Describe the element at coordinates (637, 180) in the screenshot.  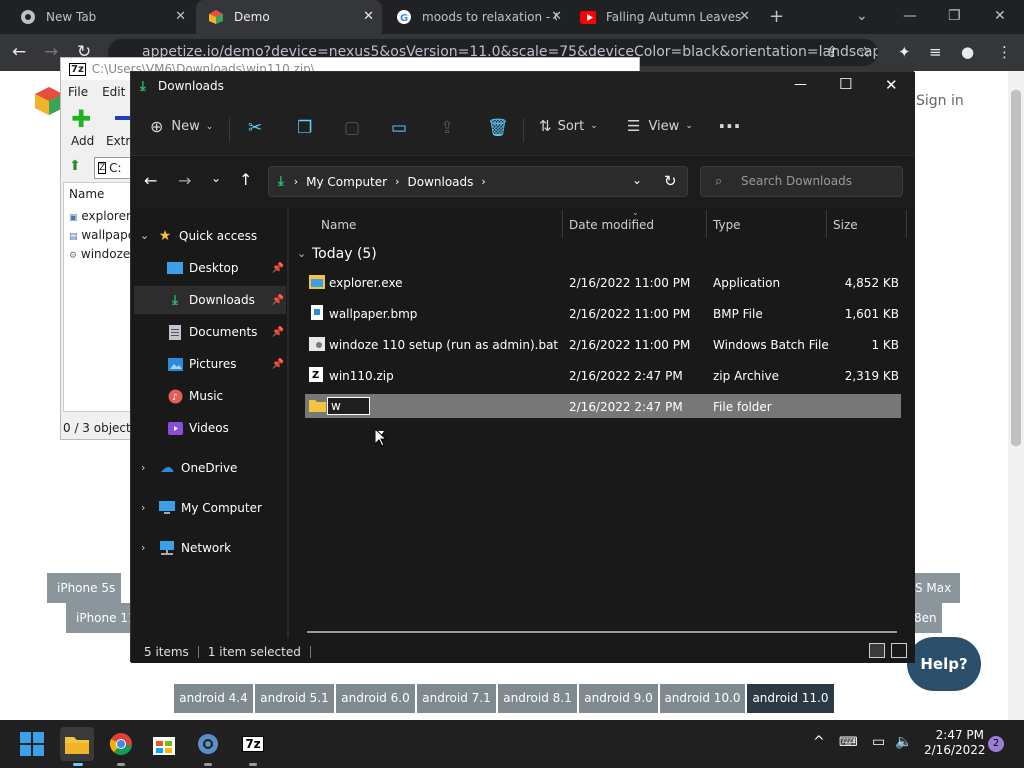
I see `address-history-chevron-icon: ⌄` at that location.